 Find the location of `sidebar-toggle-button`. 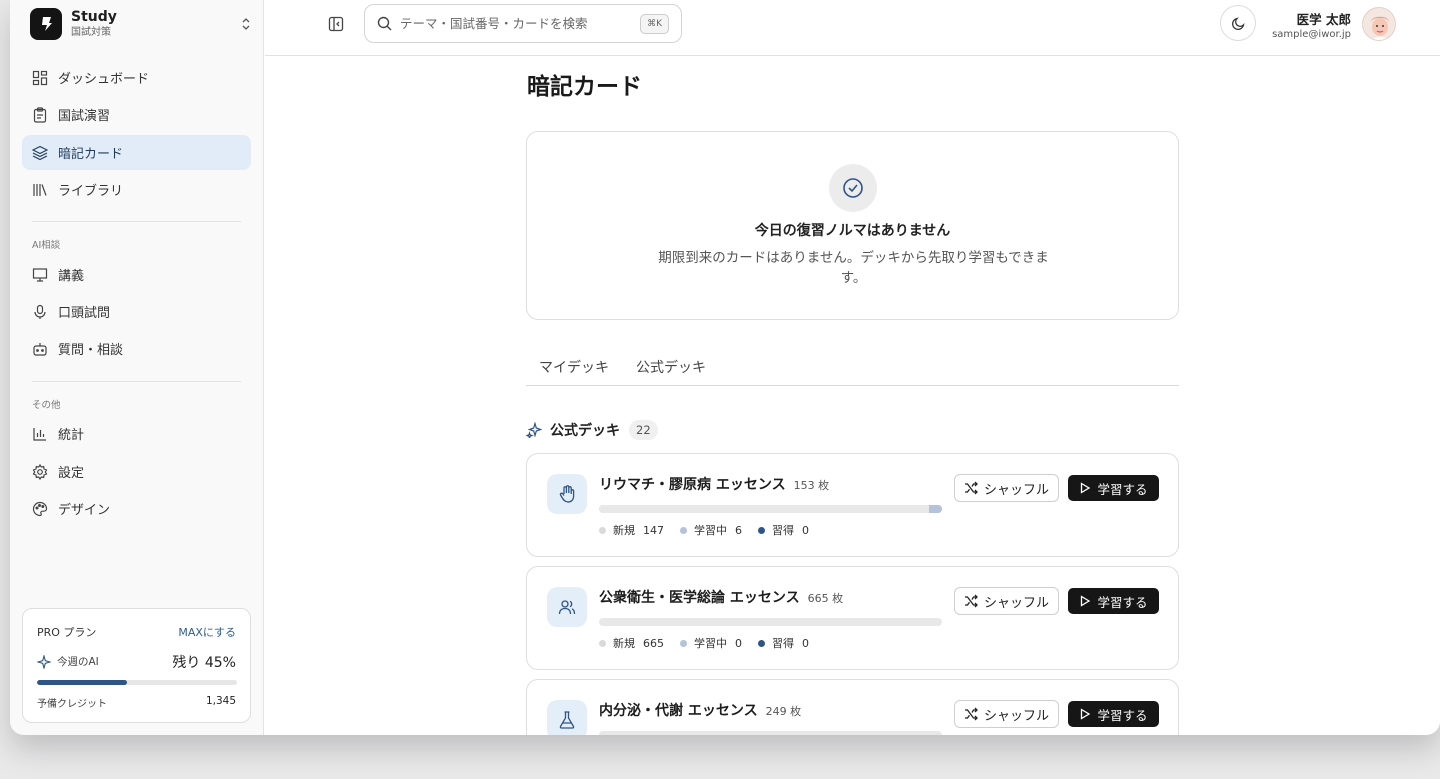

sidebar-toggle-button is located at coordinates (336, 24).